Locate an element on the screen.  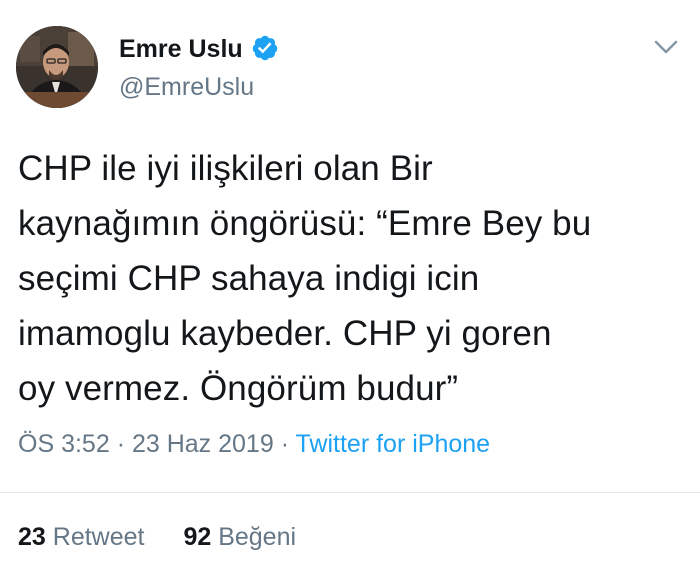
retweets-label: Retweet is located at coordinates (98, 537).